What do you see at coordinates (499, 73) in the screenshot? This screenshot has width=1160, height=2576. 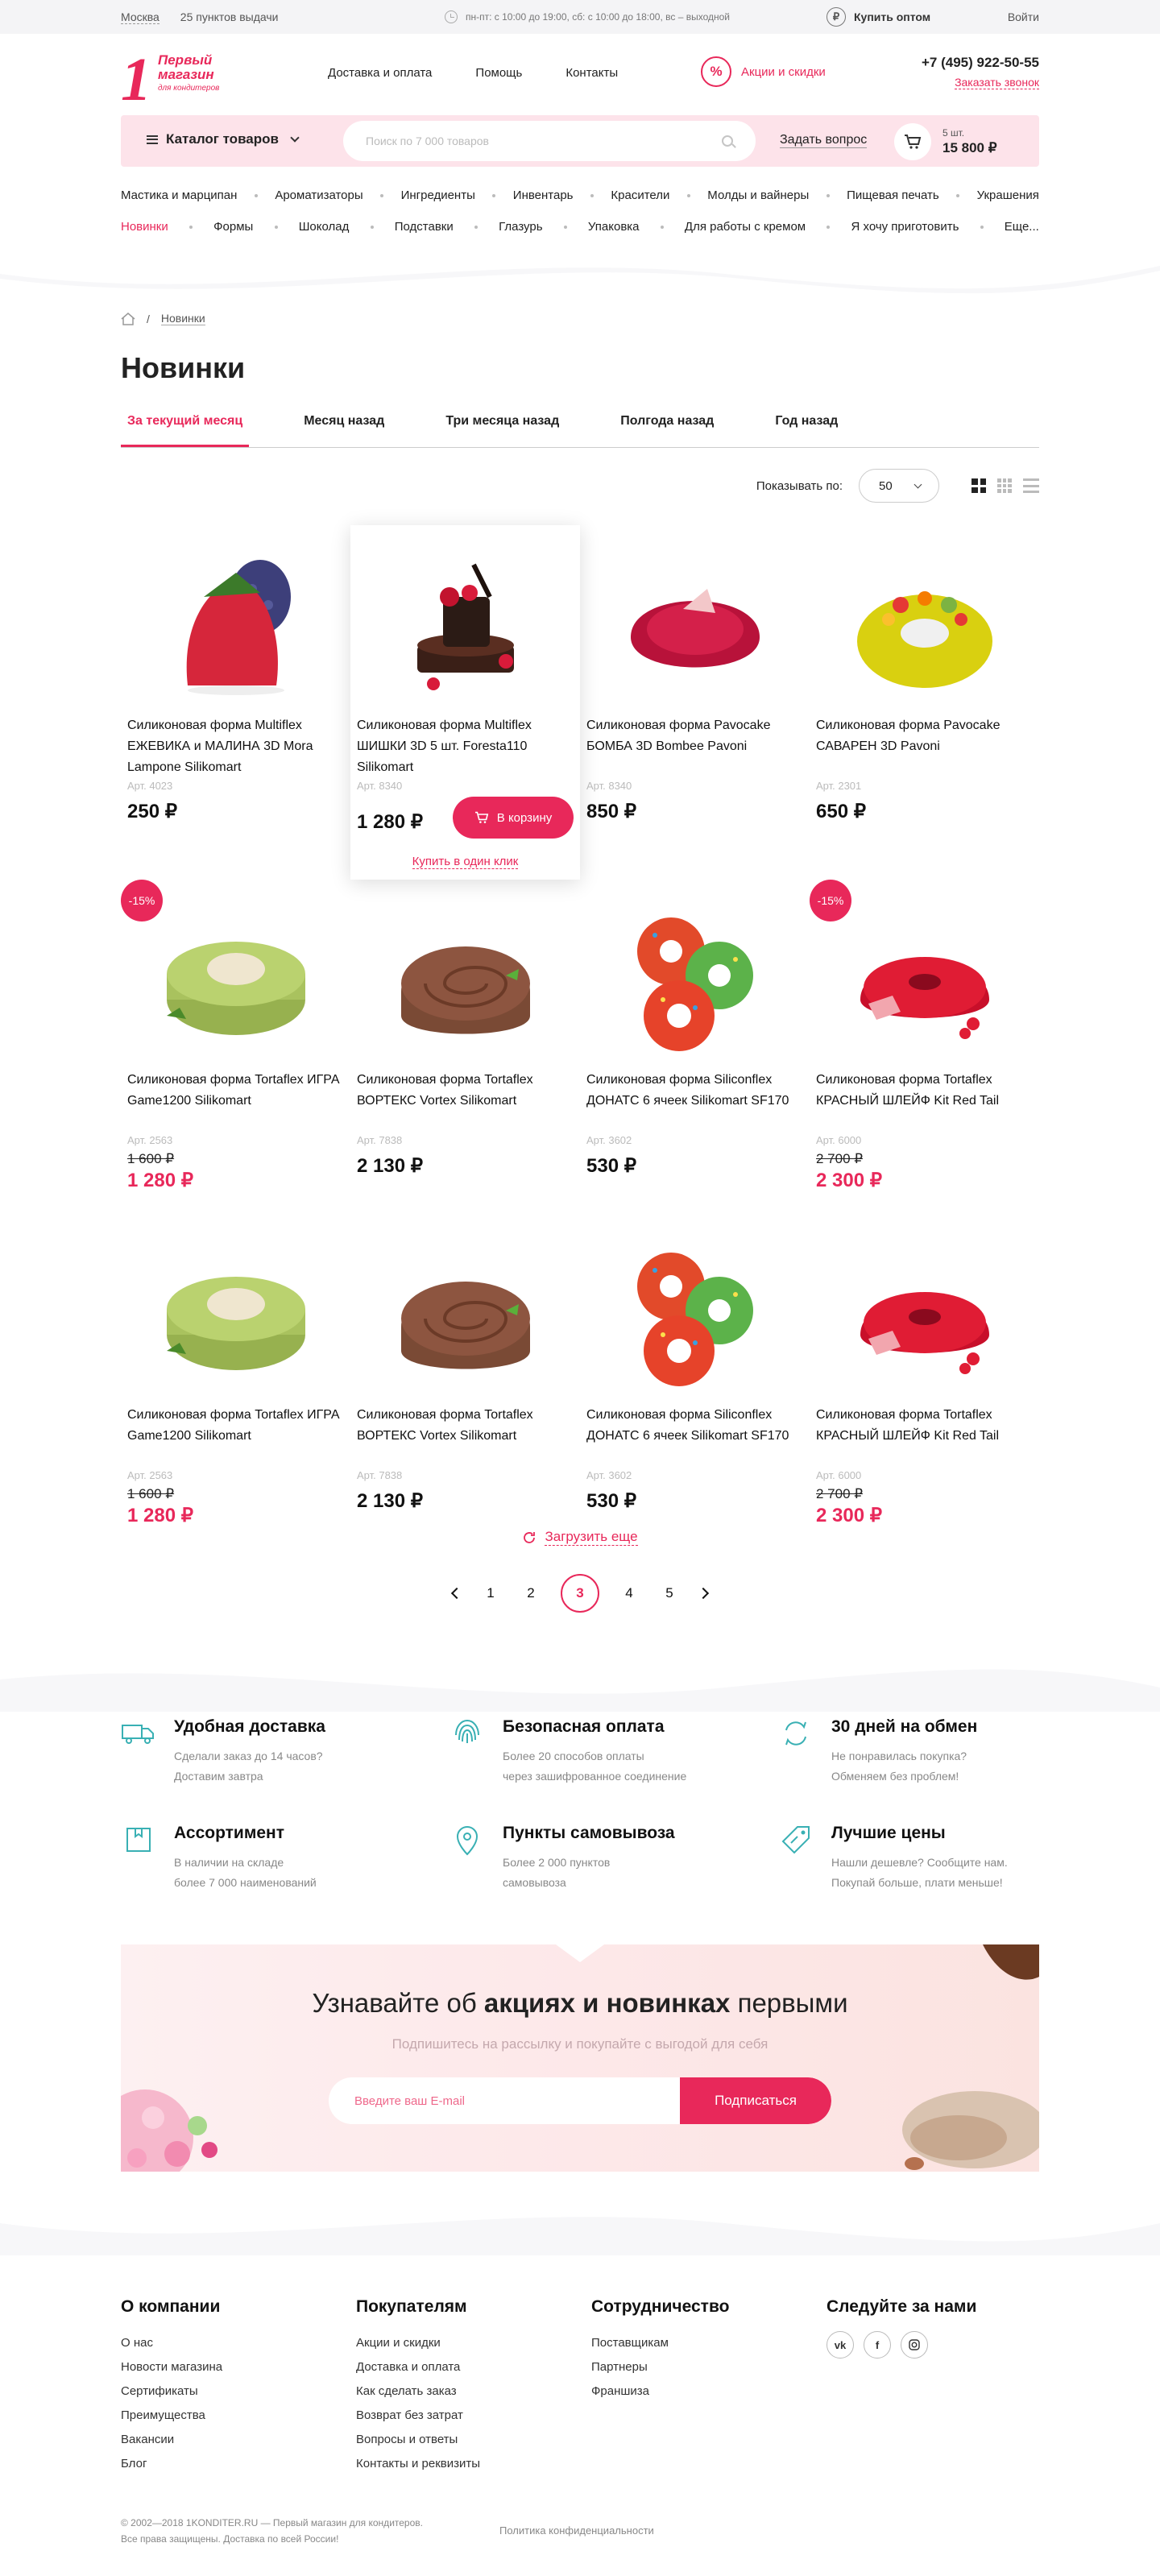 I see `nav-help: Помощь` at bounding box center [499, 73].